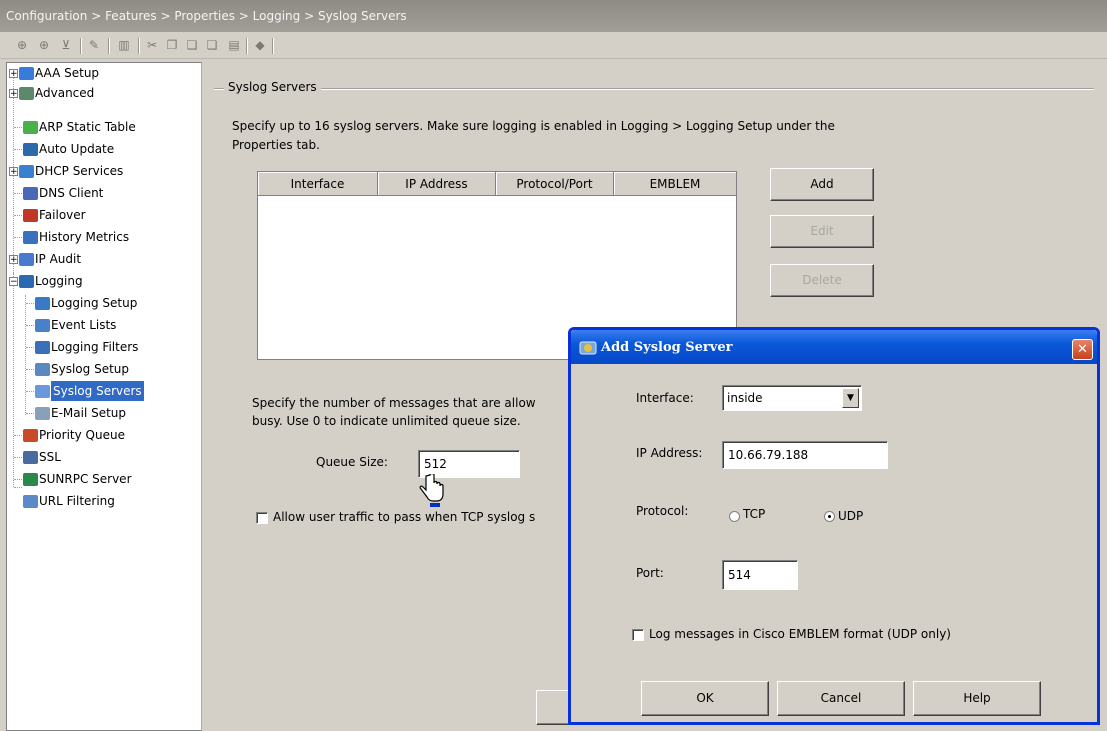  Describe the element at coordinates (68, 149) in the screenshot. I see `tree-item-auto-update: Auto Update` at that location.